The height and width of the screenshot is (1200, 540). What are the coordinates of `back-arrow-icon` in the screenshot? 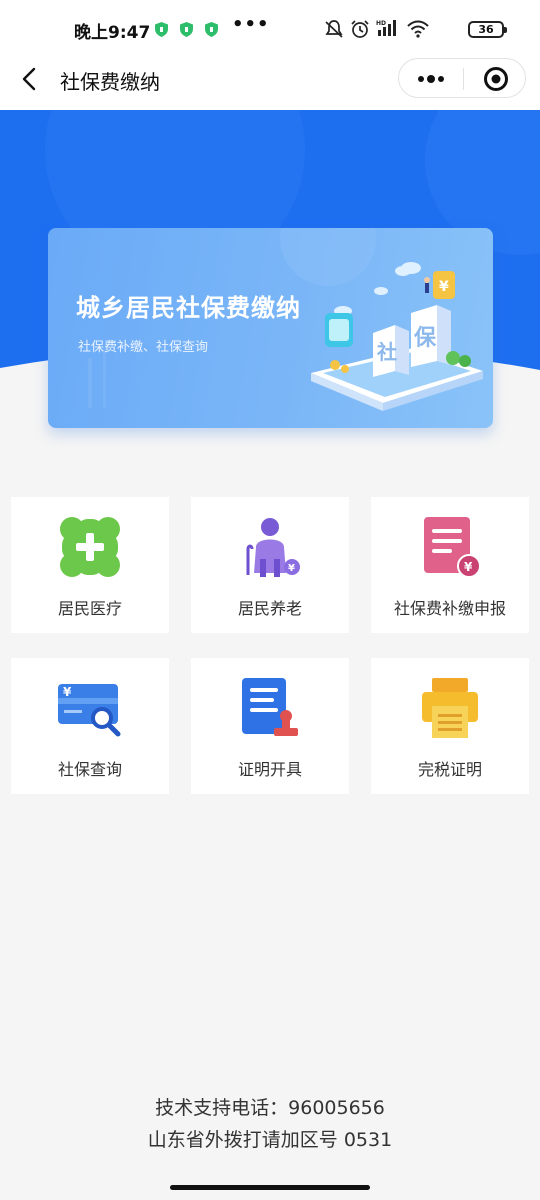 It's located at (30, 79).